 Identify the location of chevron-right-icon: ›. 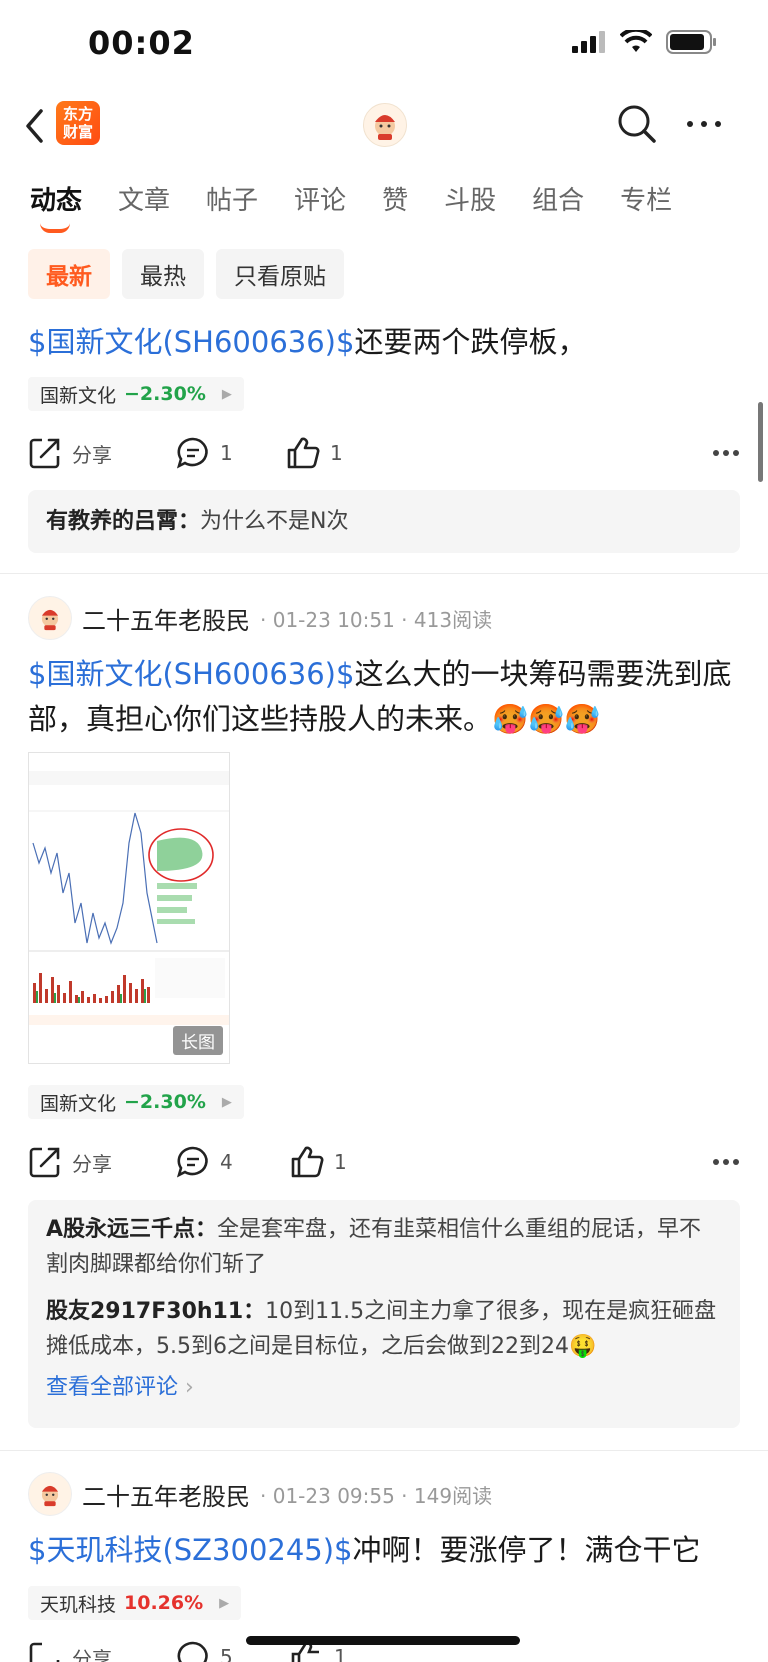
(189, 1387).